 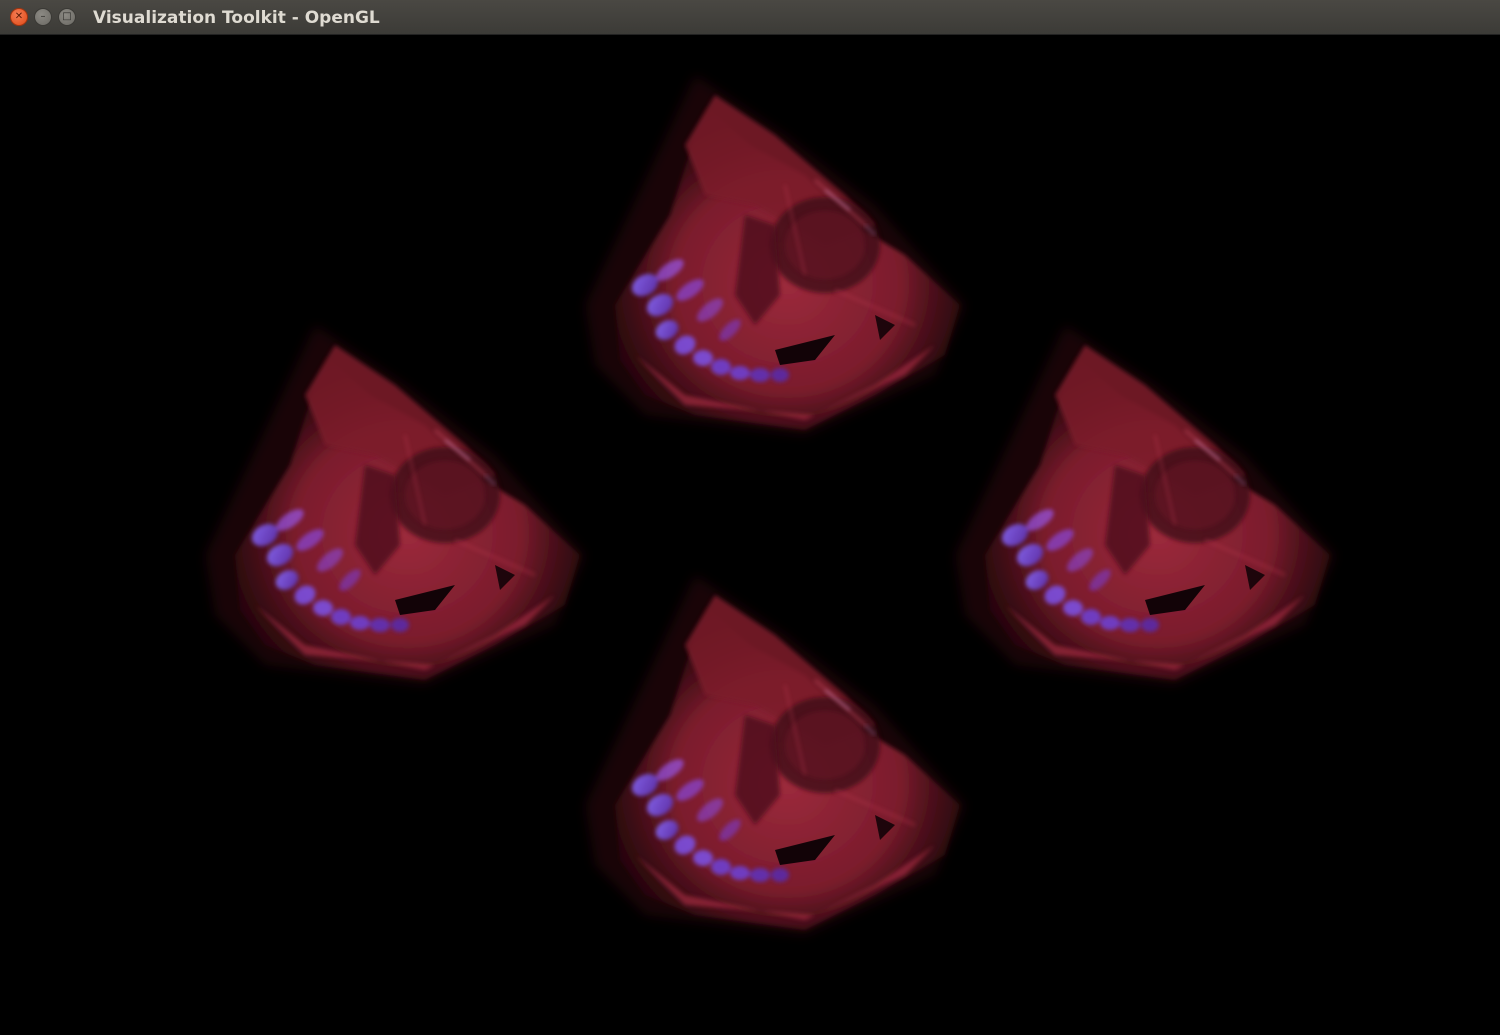 I want to click on skull-render-left, so click(x=395, y=505).